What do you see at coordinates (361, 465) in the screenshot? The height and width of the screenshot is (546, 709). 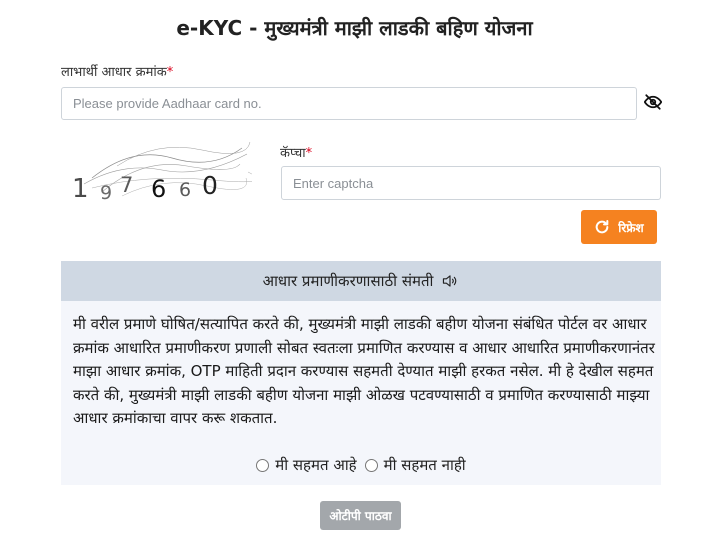 I see `consent-options: मी सहमत आहे मी सहमत नाही` at bounding box center [361, 465].